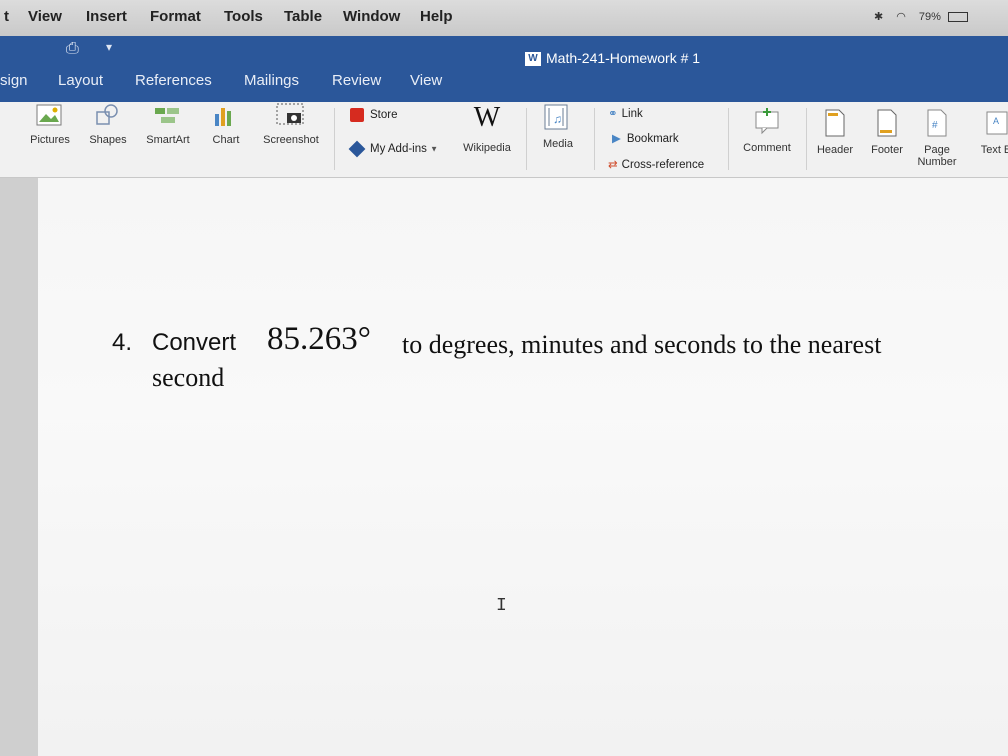 Image resolution: width=1008 pixels, height=756 pixels. I want to click on question-number: 4., so click(122, 342).